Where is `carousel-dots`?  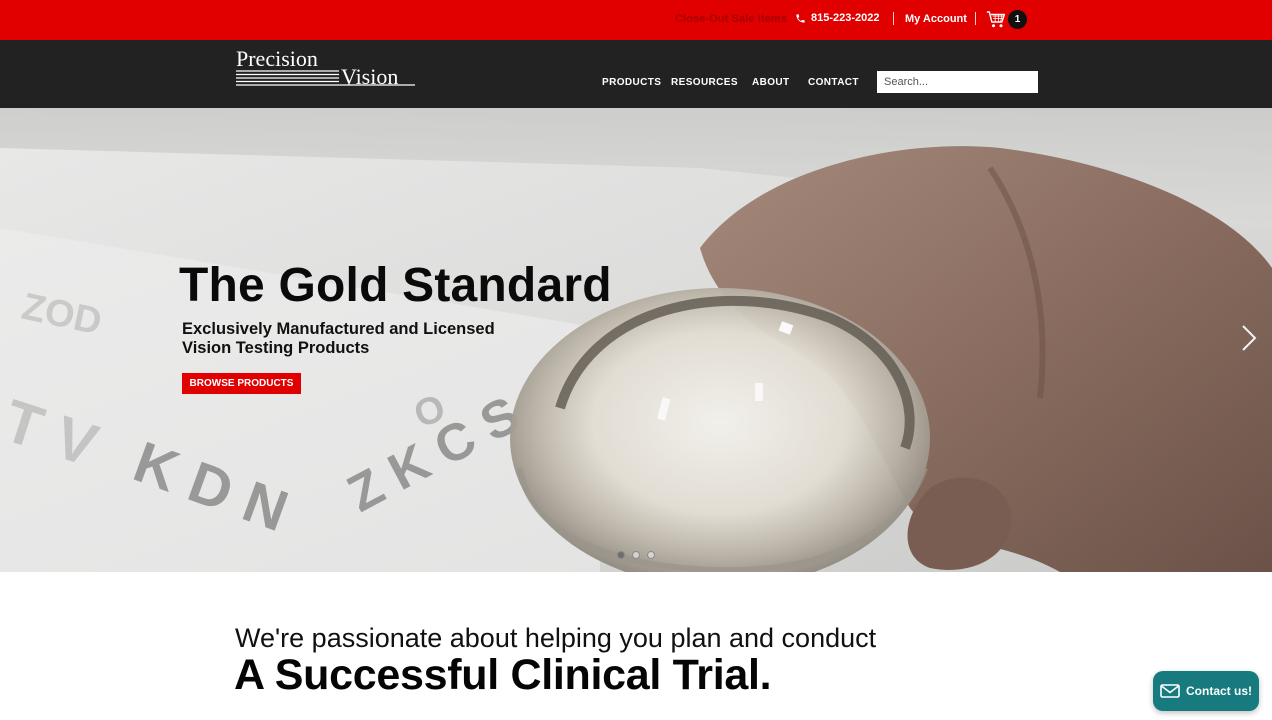 carousel-dots is located at coordinates (636, 555).